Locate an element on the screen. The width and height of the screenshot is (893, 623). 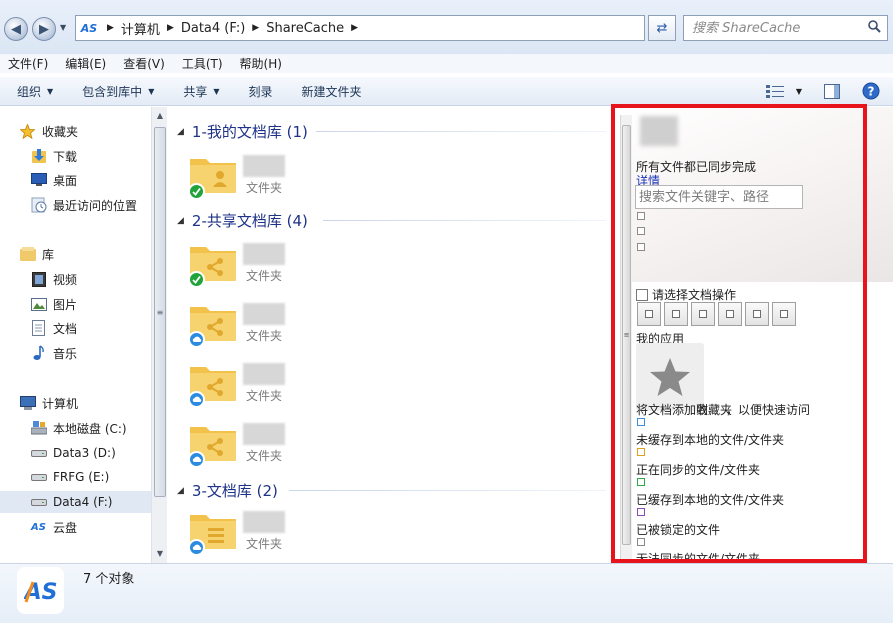
nav-drive-f: Data4 (F:) is located at coordinates (75, 502).